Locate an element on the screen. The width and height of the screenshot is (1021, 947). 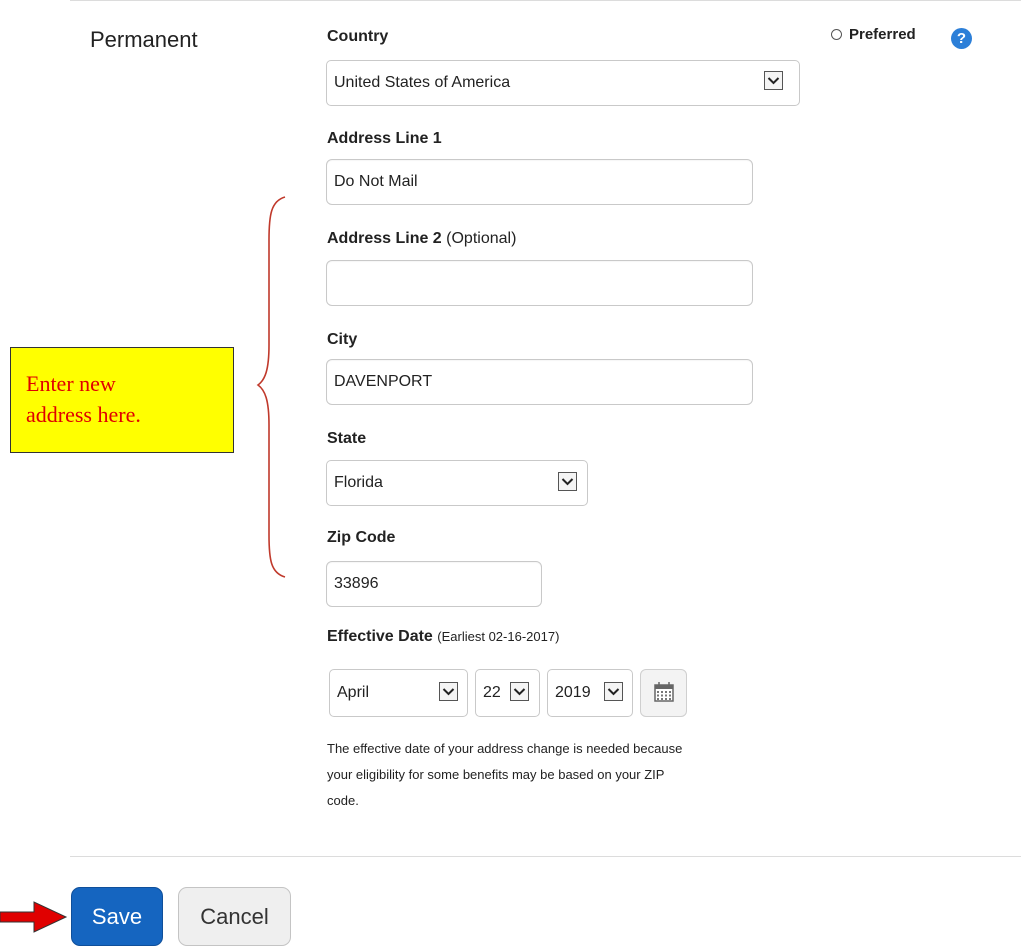
city-input: DAVENPORT is located at coordinates (539, 382).